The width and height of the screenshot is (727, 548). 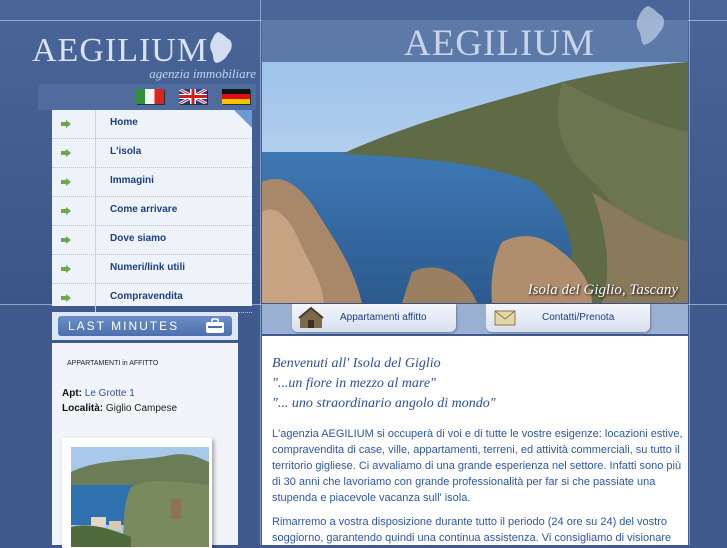 What do you see at coordinates (354, 383) in the screenshot?
I see `heading-line: "...un fiore in mezzo al mare"` at bounding box center [354, 383].